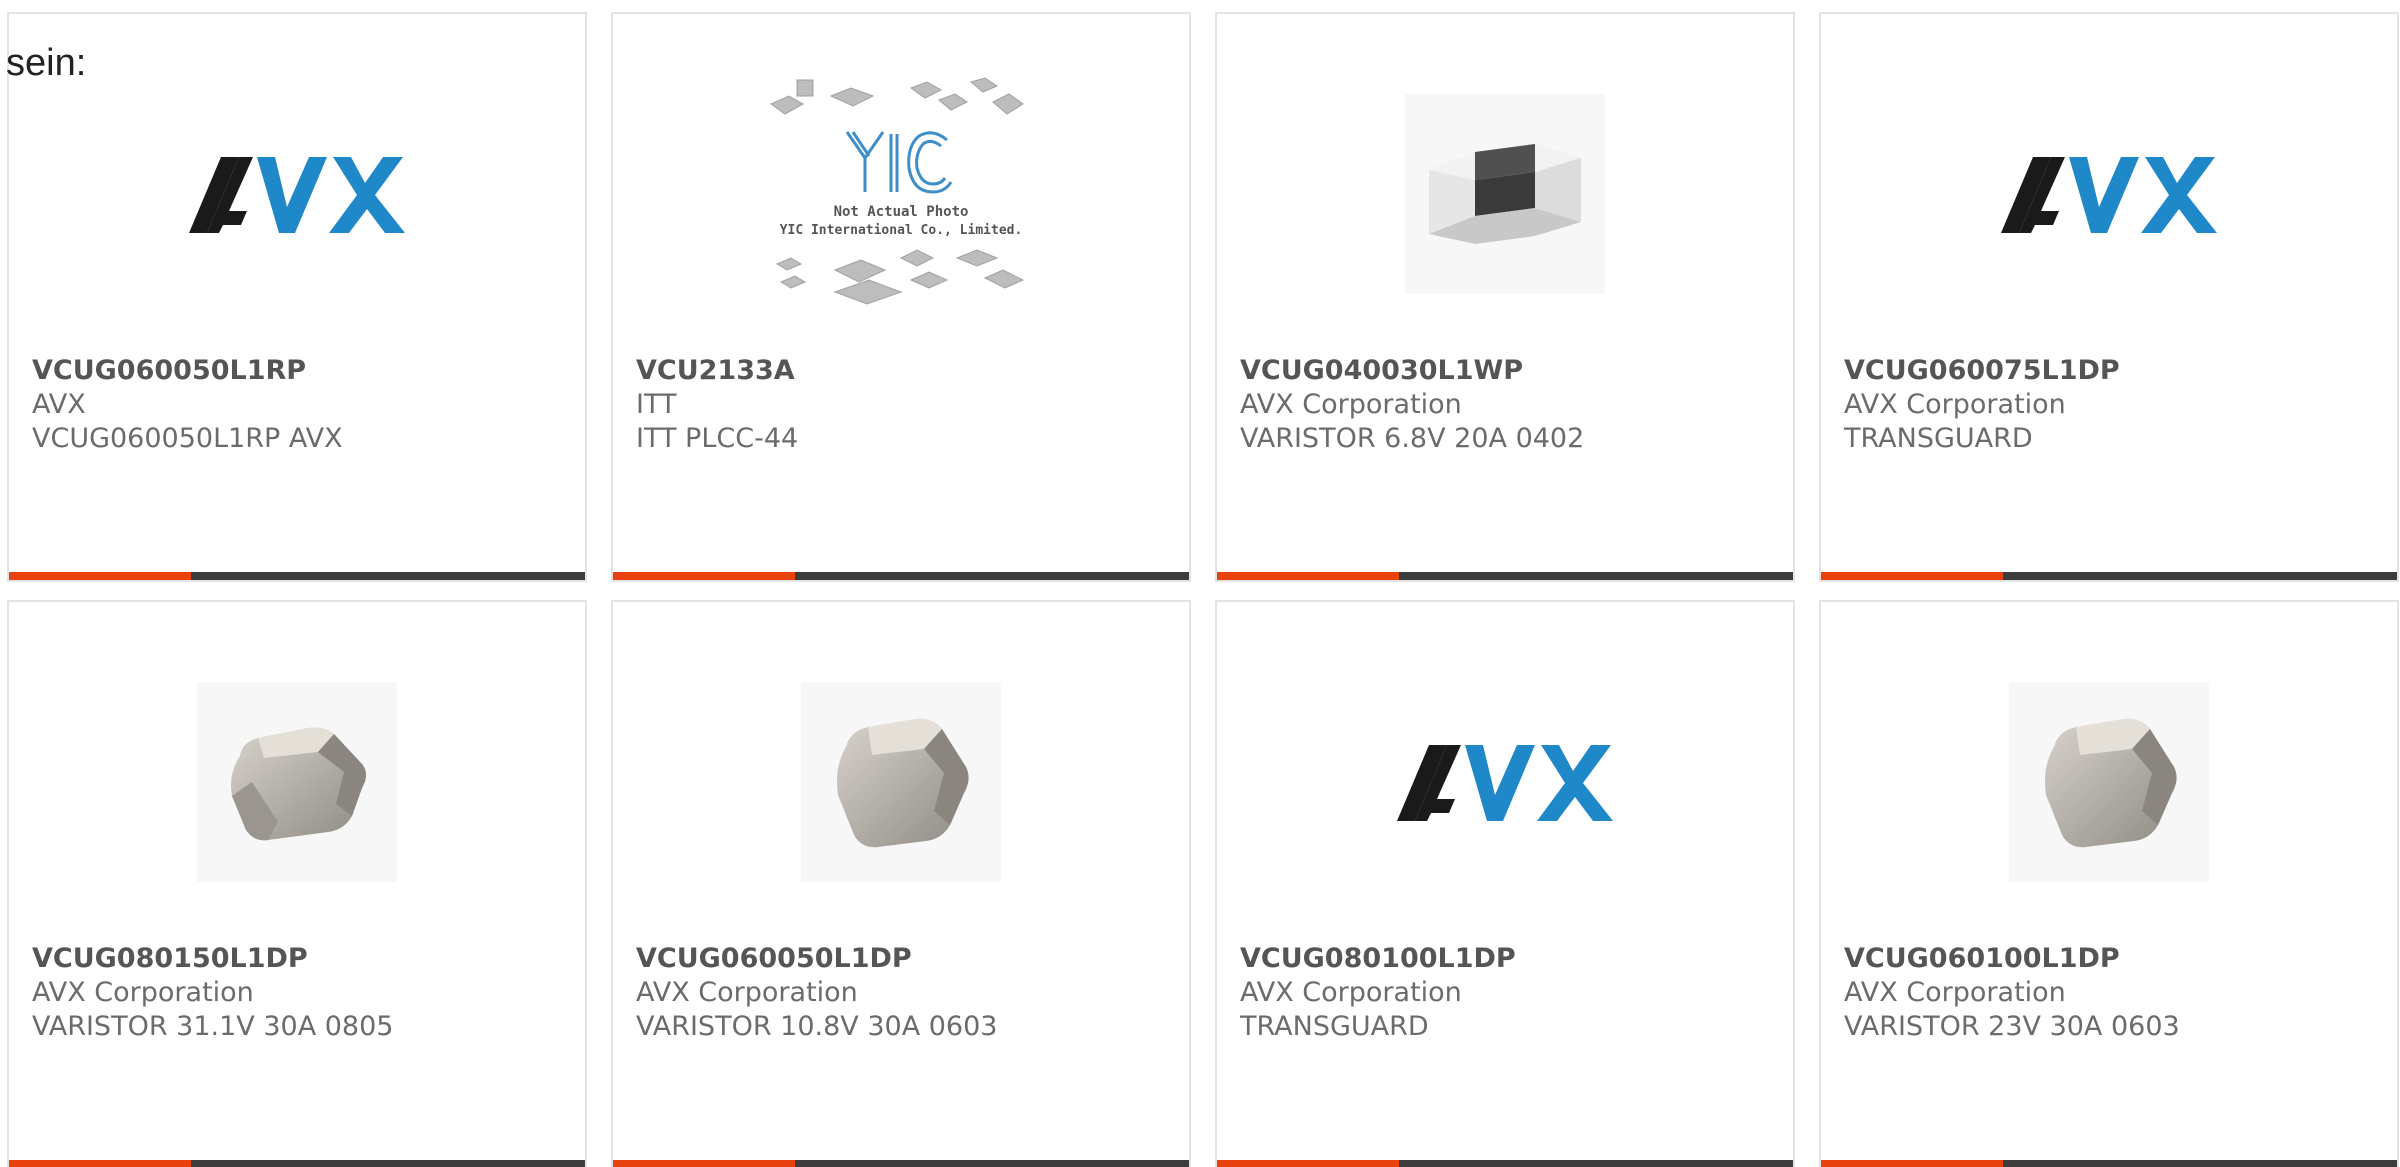 The height and width of the screenshot is (1167, 2400). I want to click on part-number: VCUG080100L1DP, so click(1508, 959).